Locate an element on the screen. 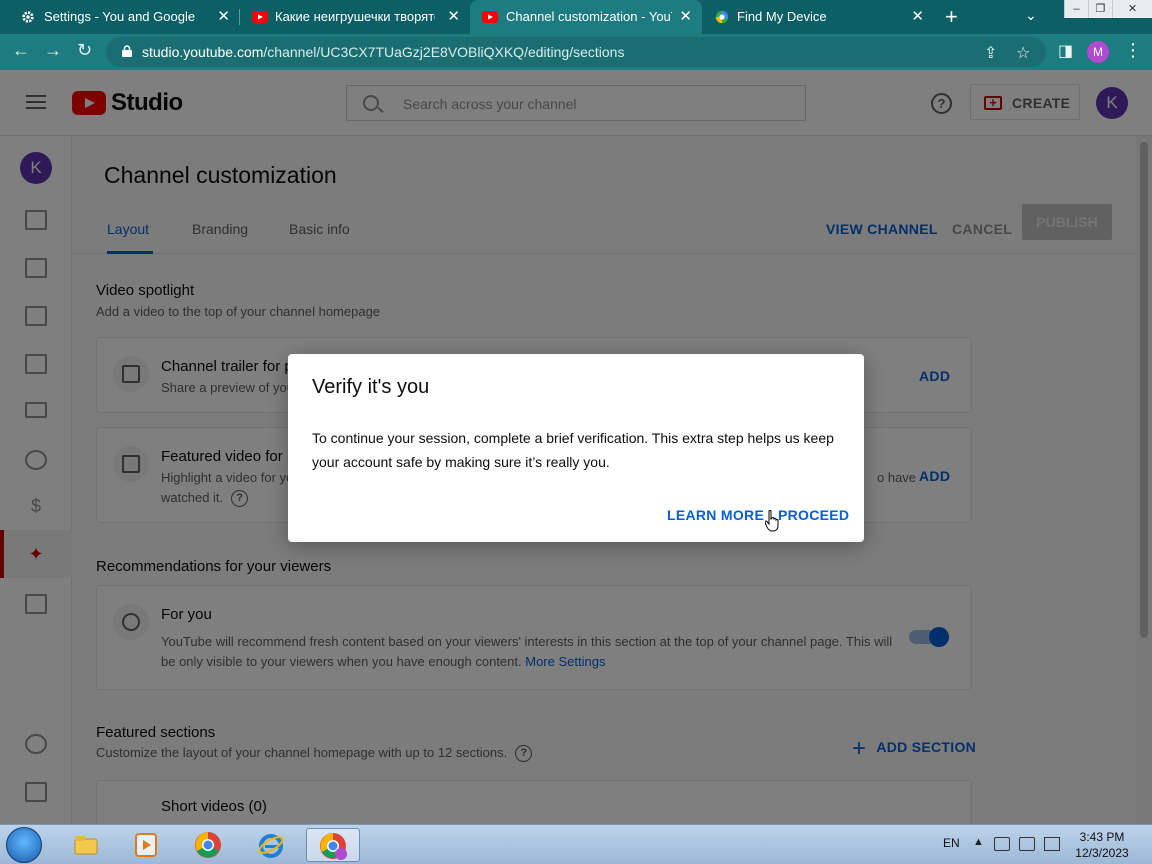 This screenshot has height=864, width=1152. taskbar-media-player is located at coordinates (147, 845).